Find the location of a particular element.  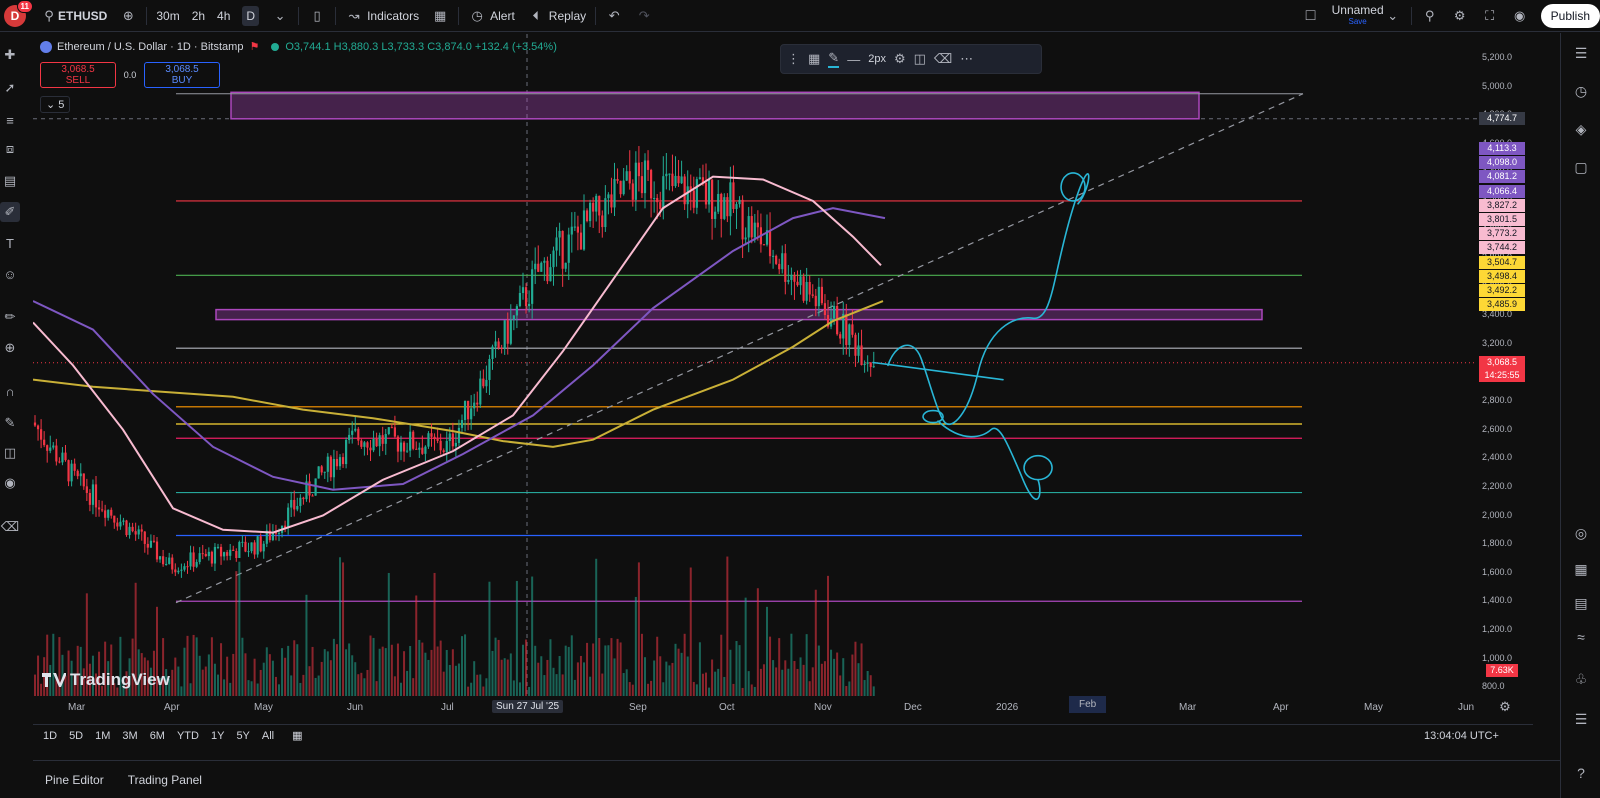

range-1d: 1D is located at coordinates (50, 736).